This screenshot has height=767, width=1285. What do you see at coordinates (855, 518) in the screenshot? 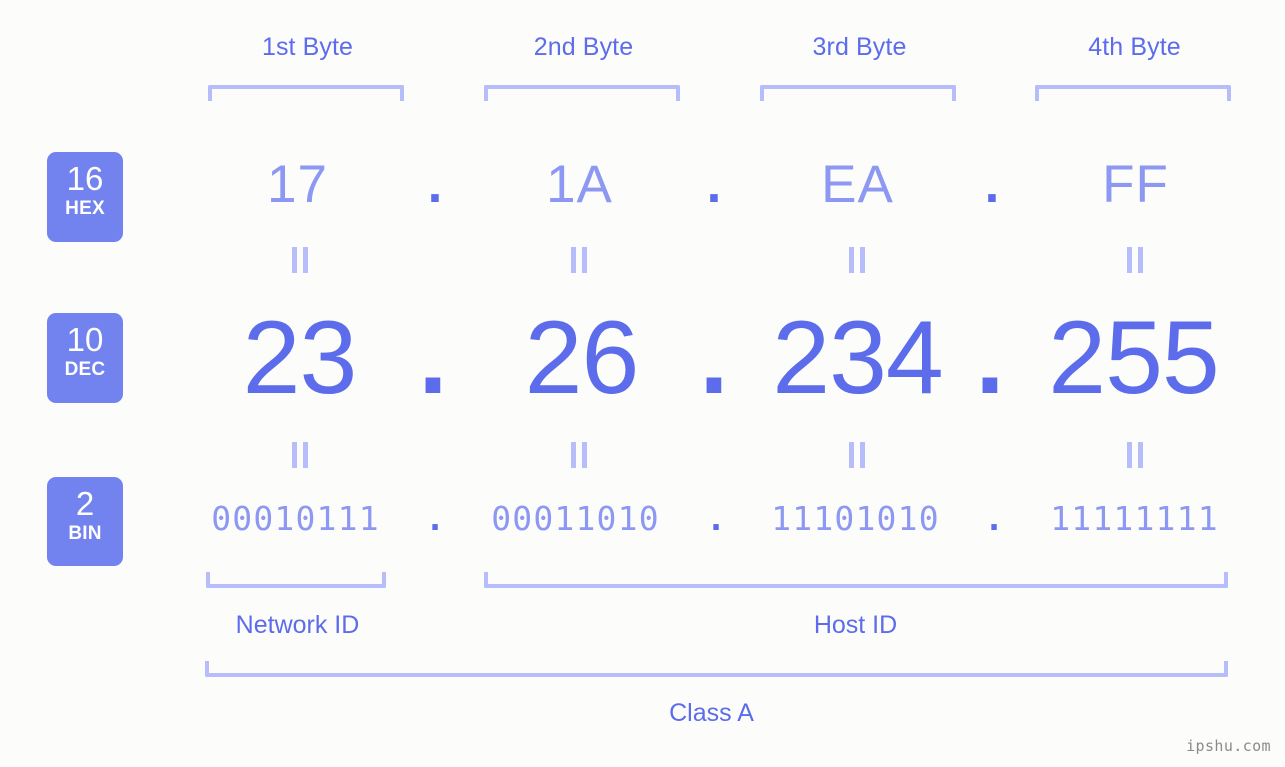
I see `bin-octet-3: 11101010` at bounding box center [855, 518].